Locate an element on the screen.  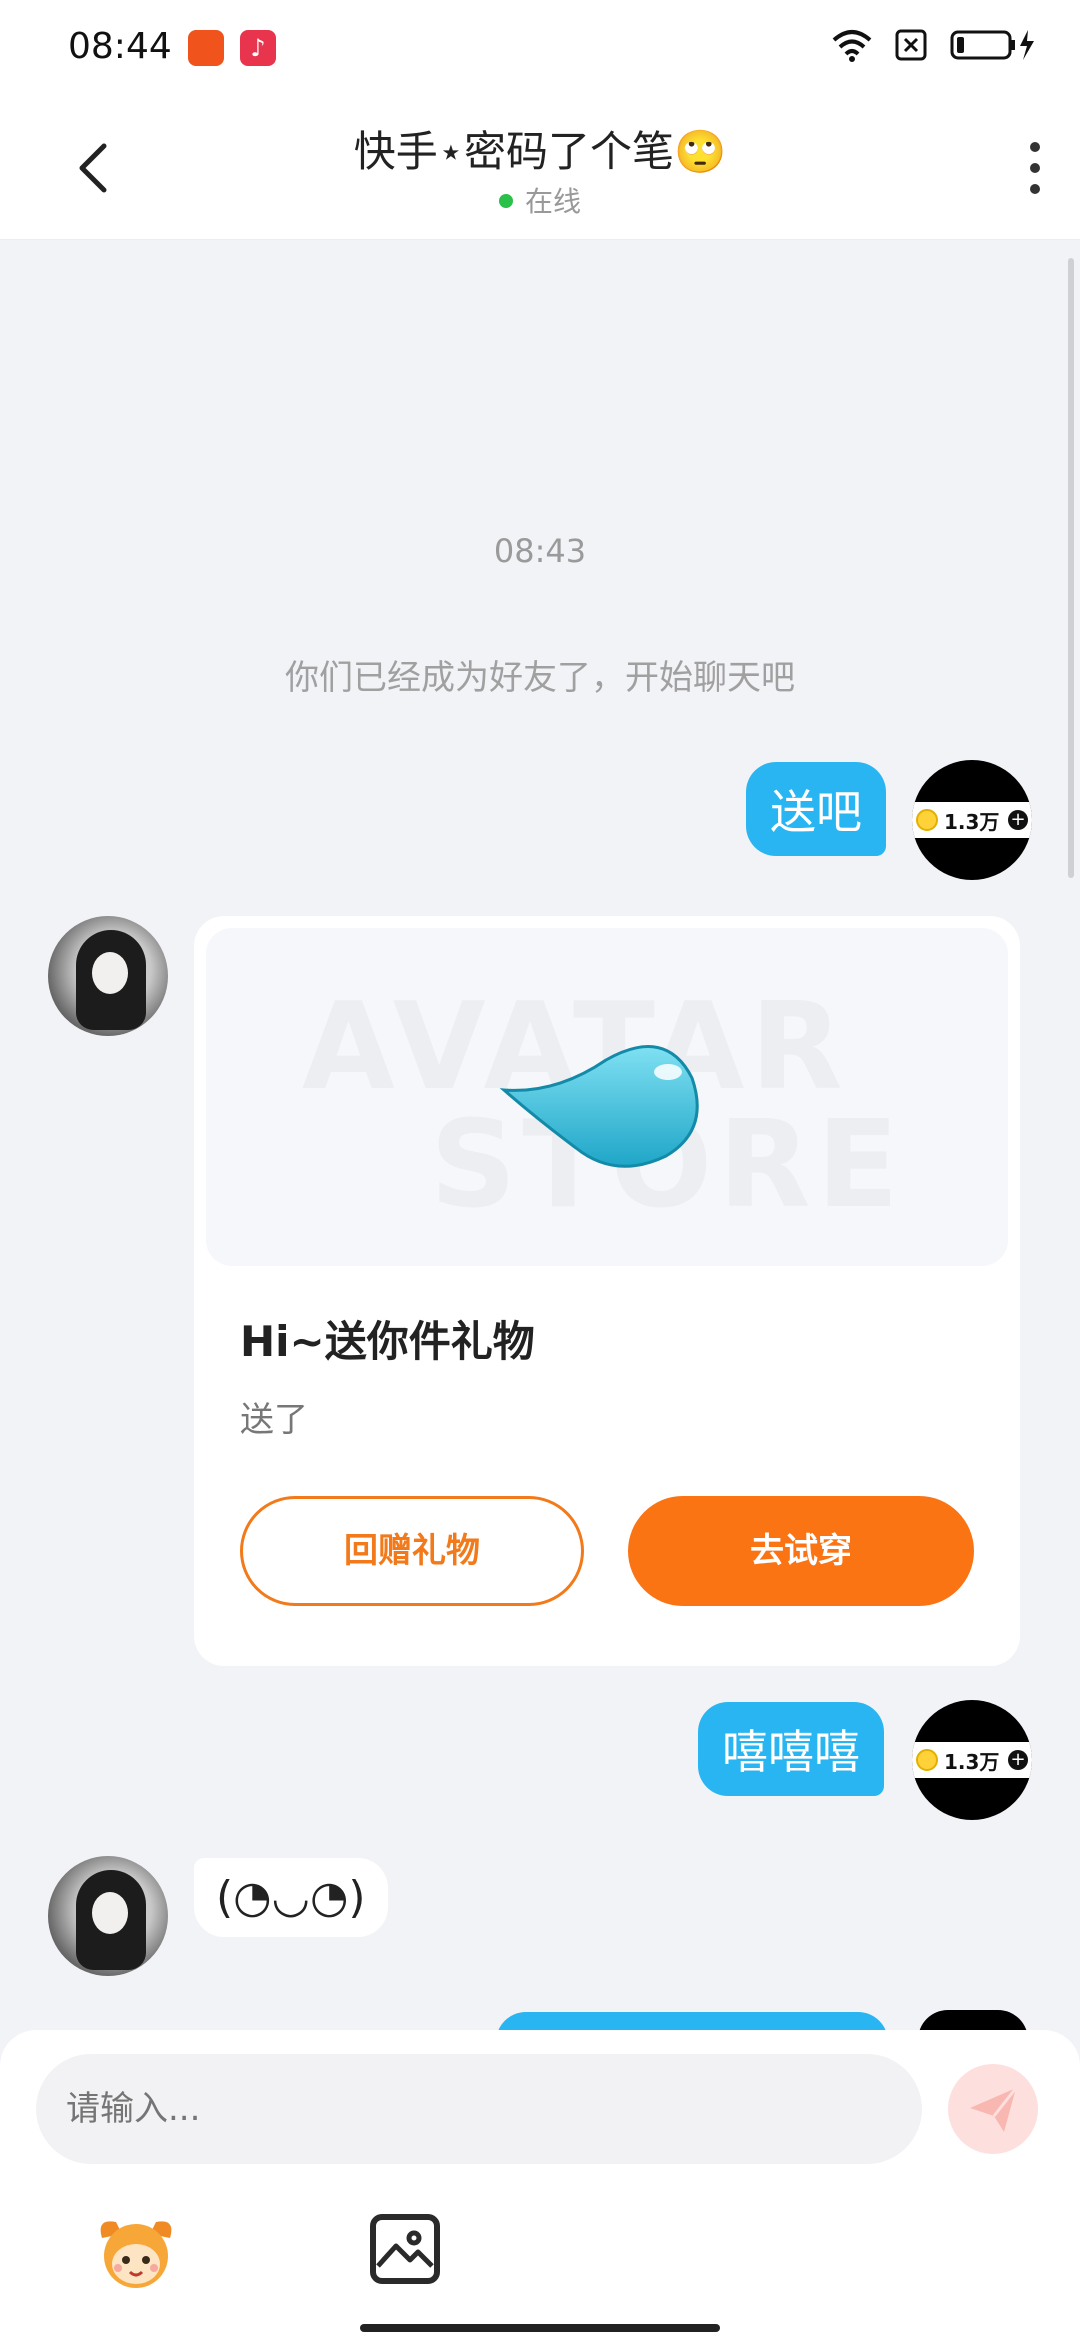
return-gift-button: 回赠礼物 is located at coordinates (412, 1551).